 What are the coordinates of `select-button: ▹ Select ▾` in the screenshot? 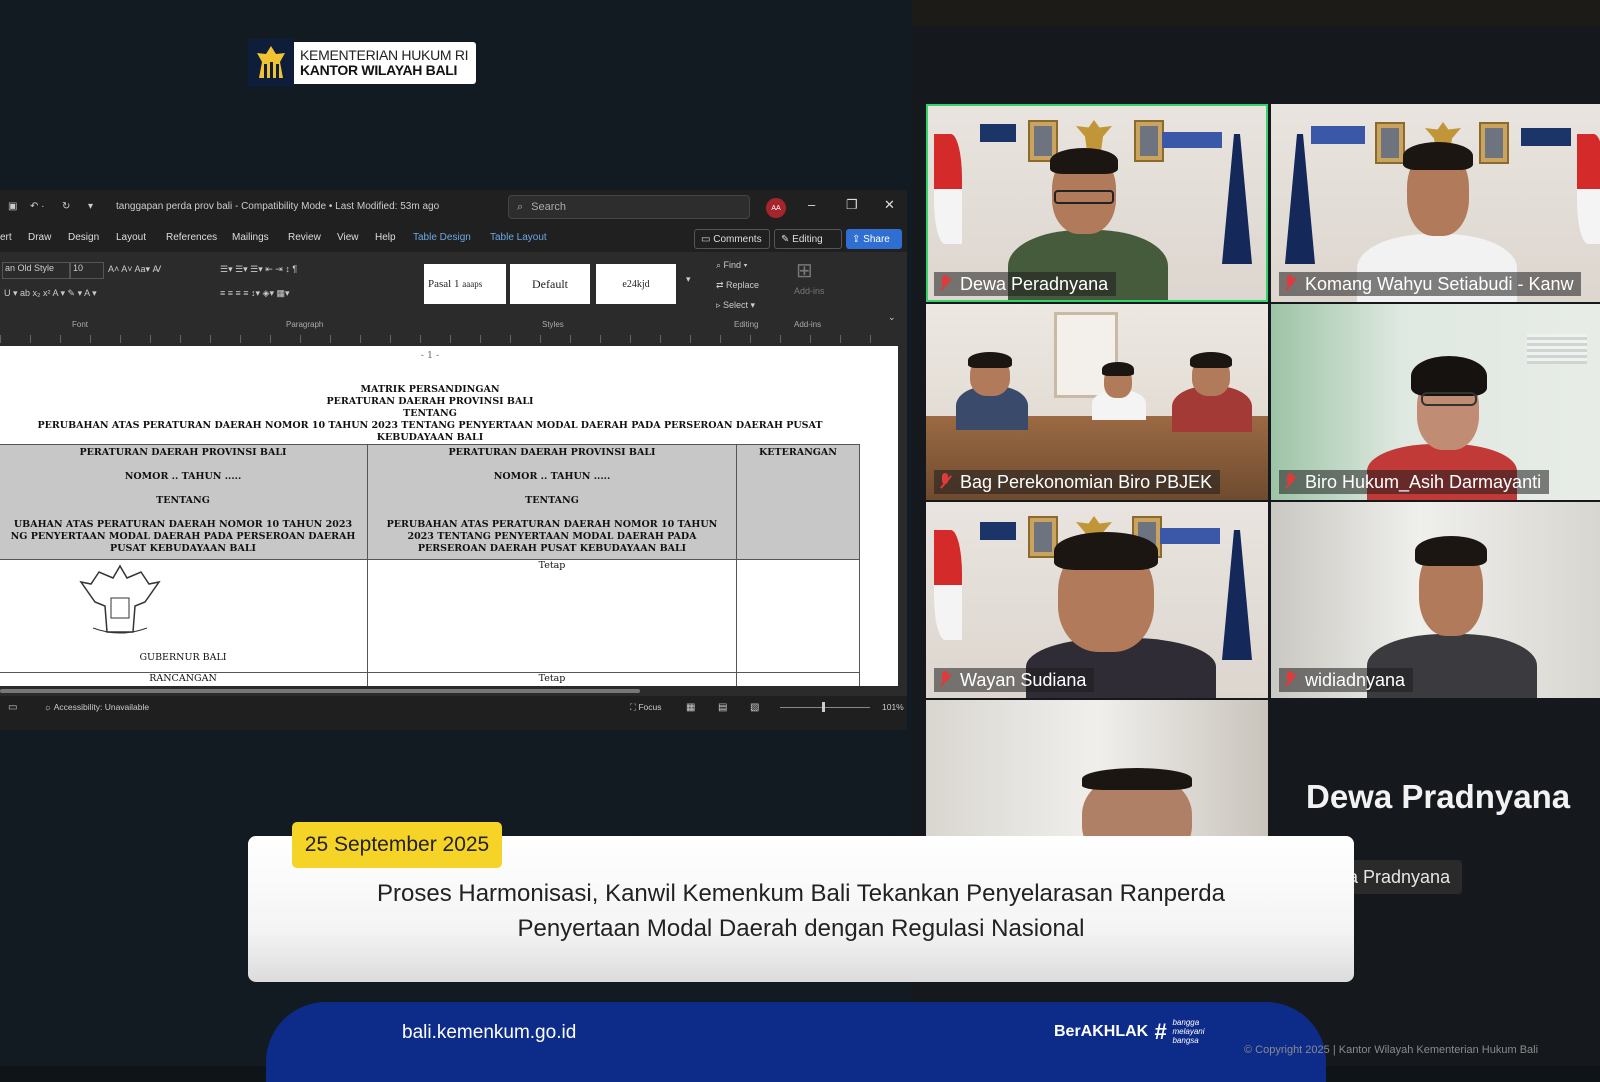 It's located at (735, 305).